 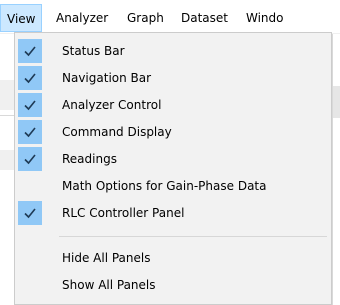 I want to click on menu-item-label: Show All Panels, so click(x=109, y=285).